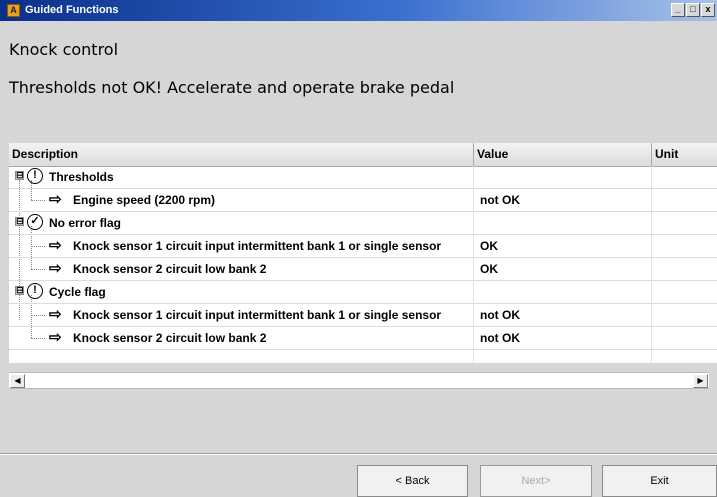 The width and height of the screenshot is (717, 497). I want to click on maximize-button: □, so click(693, 10).